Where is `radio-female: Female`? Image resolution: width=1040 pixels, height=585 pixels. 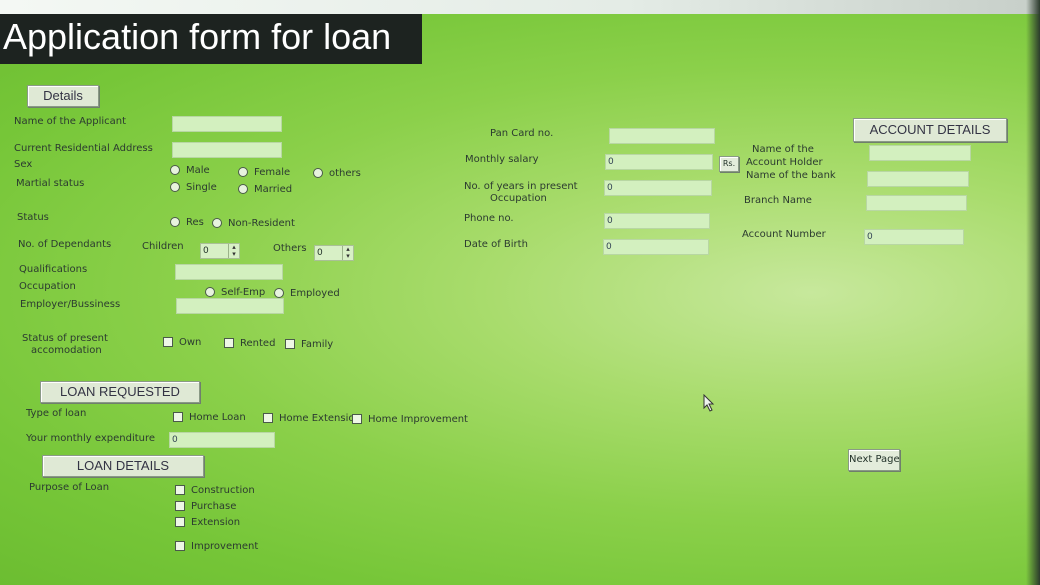 radio-female: Female is located at coordinates (264, 172).